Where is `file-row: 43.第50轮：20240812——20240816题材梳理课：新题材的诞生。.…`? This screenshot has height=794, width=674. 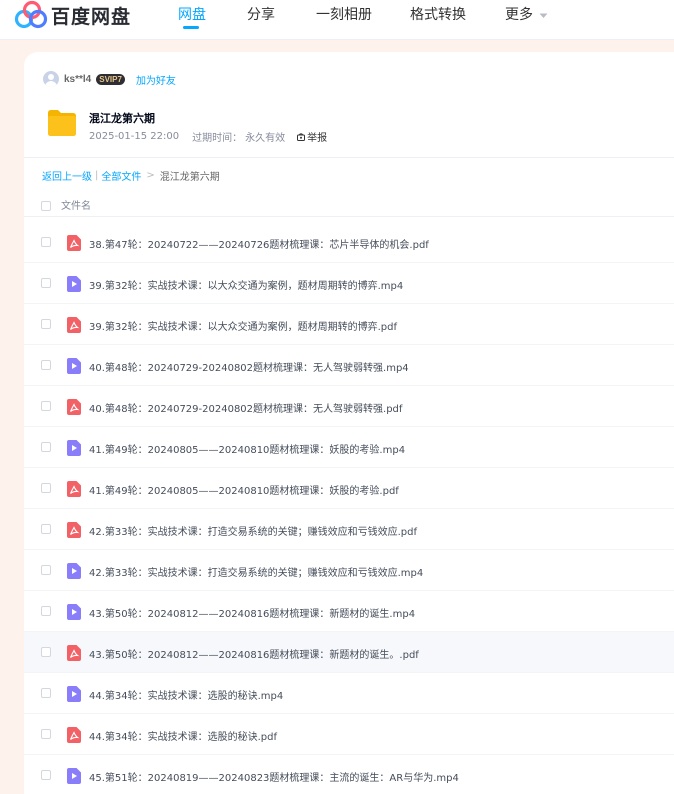
file-row: 43.第50轮：20240812——20240816题材梳理课：新题材的诞生。.… is located at coordinates (349, 652).